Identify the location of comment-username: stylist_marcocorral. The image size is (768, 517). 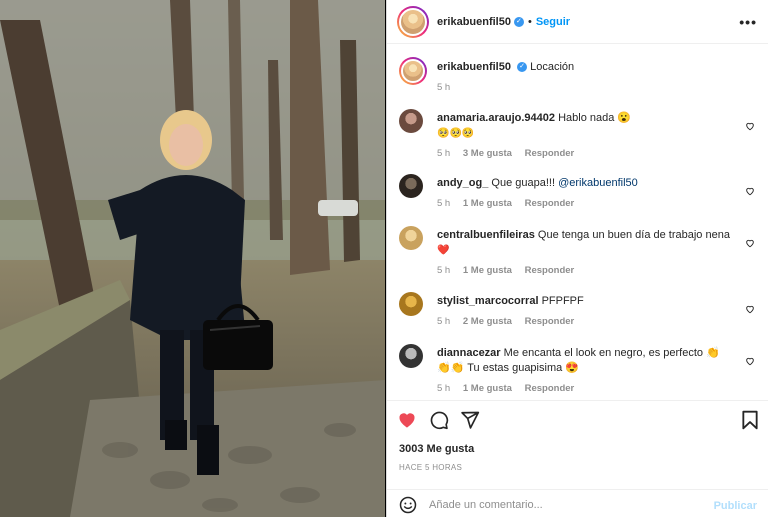
(488, 301).